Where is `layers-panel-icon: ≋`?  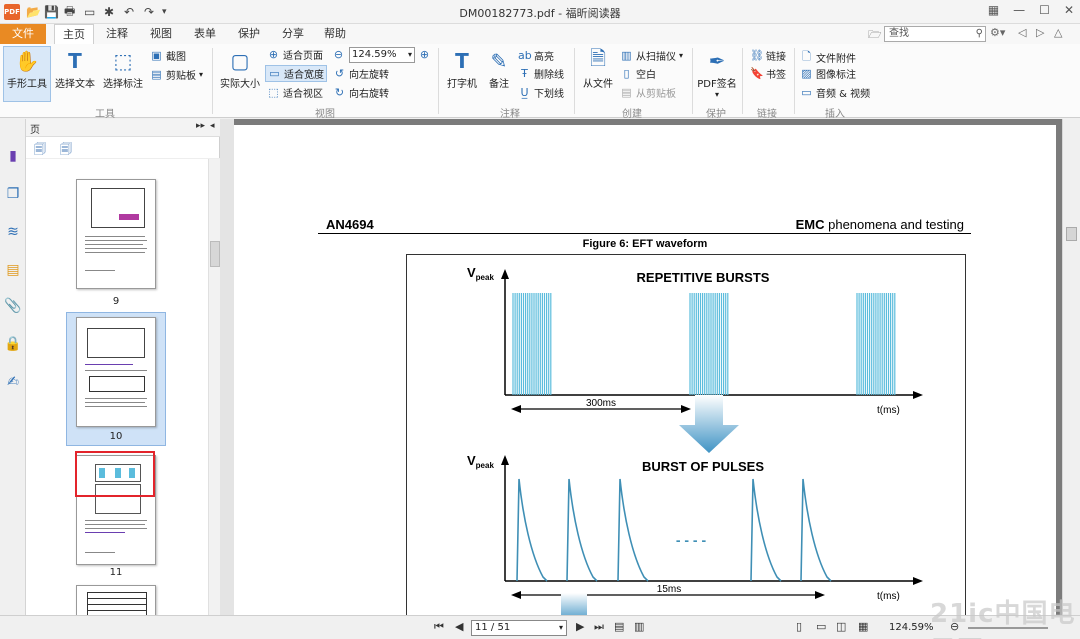 layers-panel-icon: ≋ is located at coordinates (13, 232).